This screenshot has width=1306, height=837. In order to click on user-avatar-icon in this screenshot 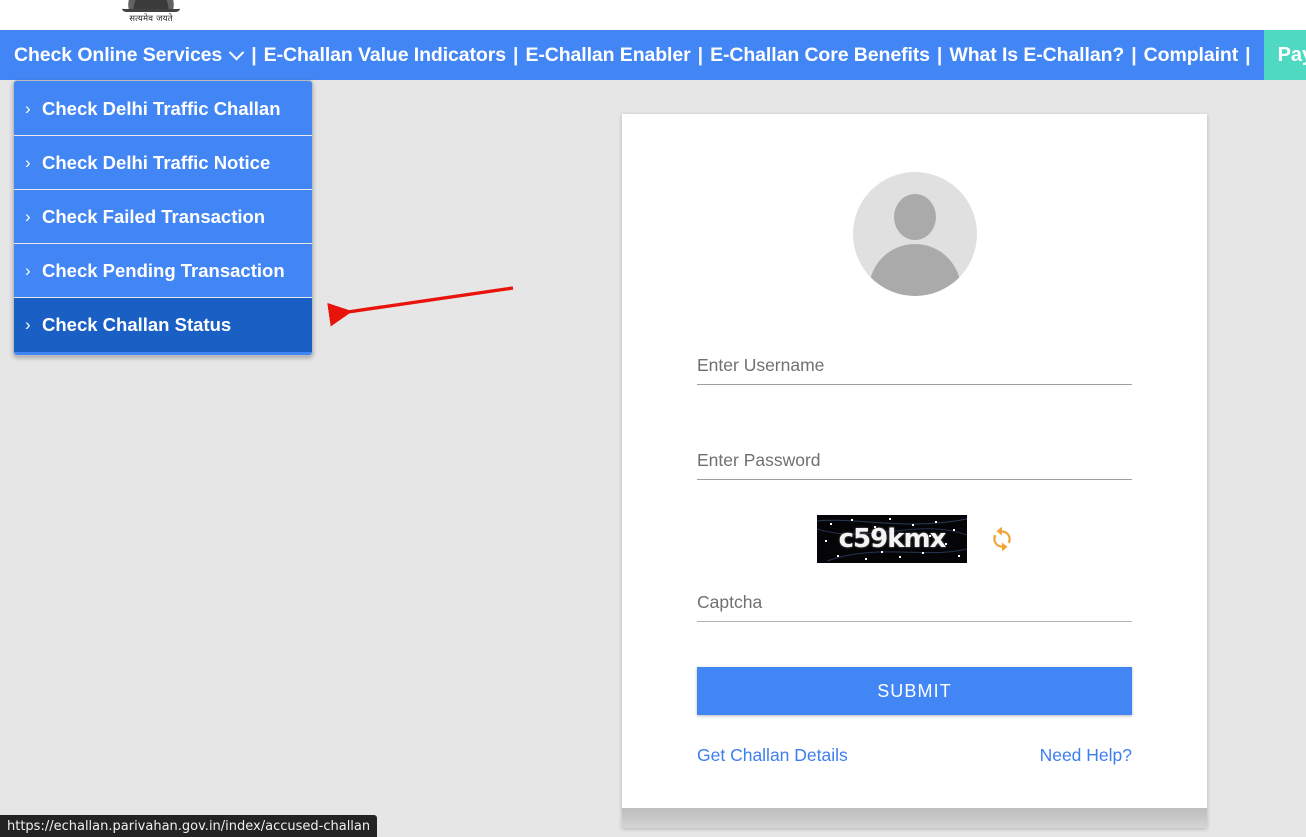, I will do `click(914, 234)`.